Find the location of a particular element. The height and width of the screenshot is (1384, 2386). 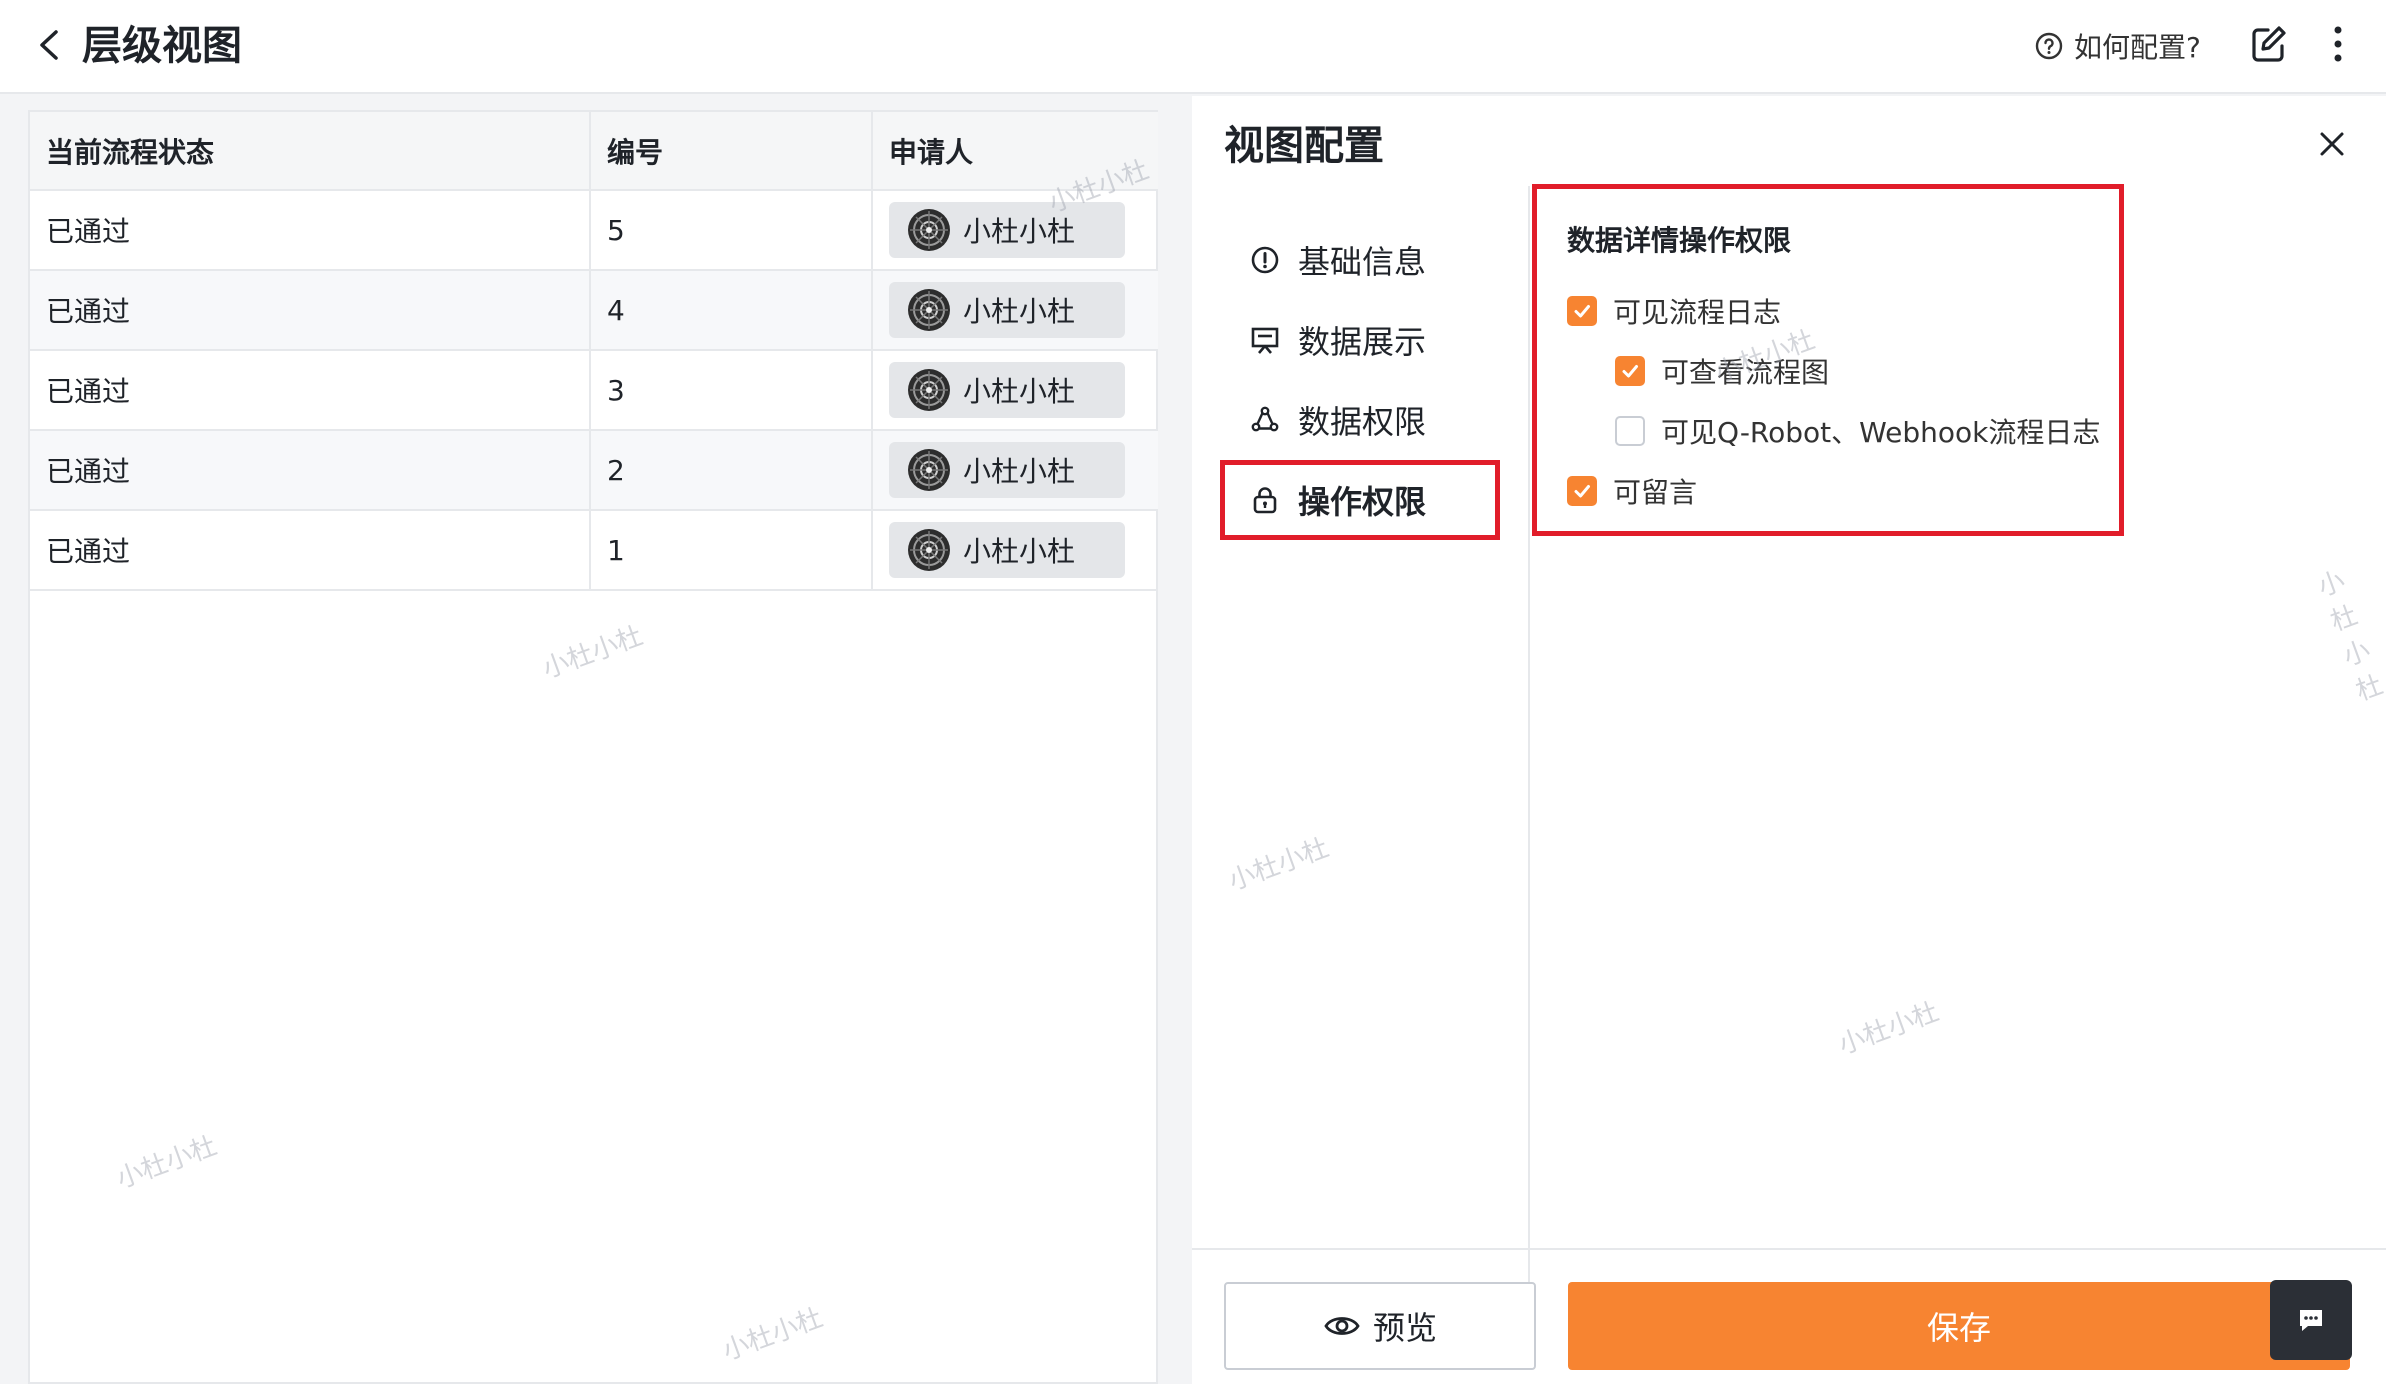

menu-item-label: 数据展示 is located at coordinates (1362, 342).